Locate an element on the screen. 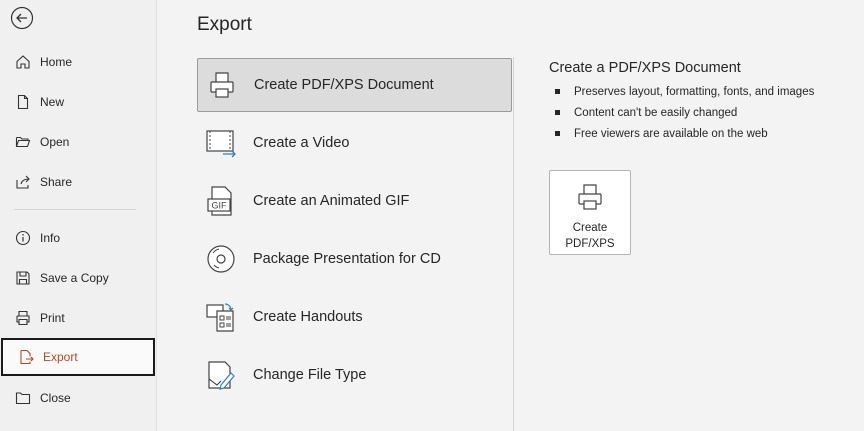  video-icon is located at coordinates (221, 143).